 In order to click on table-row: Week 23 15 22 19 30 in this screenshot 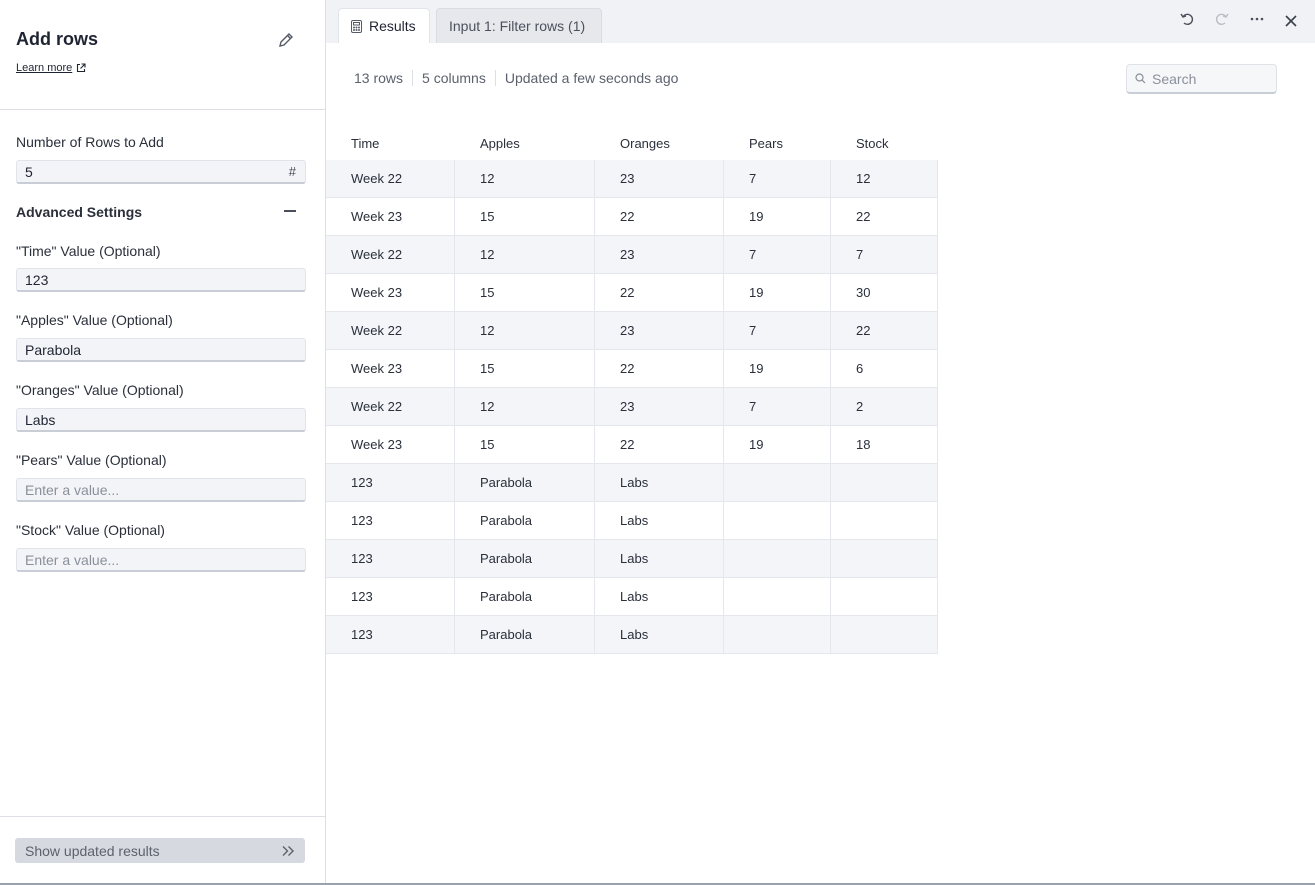, I will do `click(632, 293)`.